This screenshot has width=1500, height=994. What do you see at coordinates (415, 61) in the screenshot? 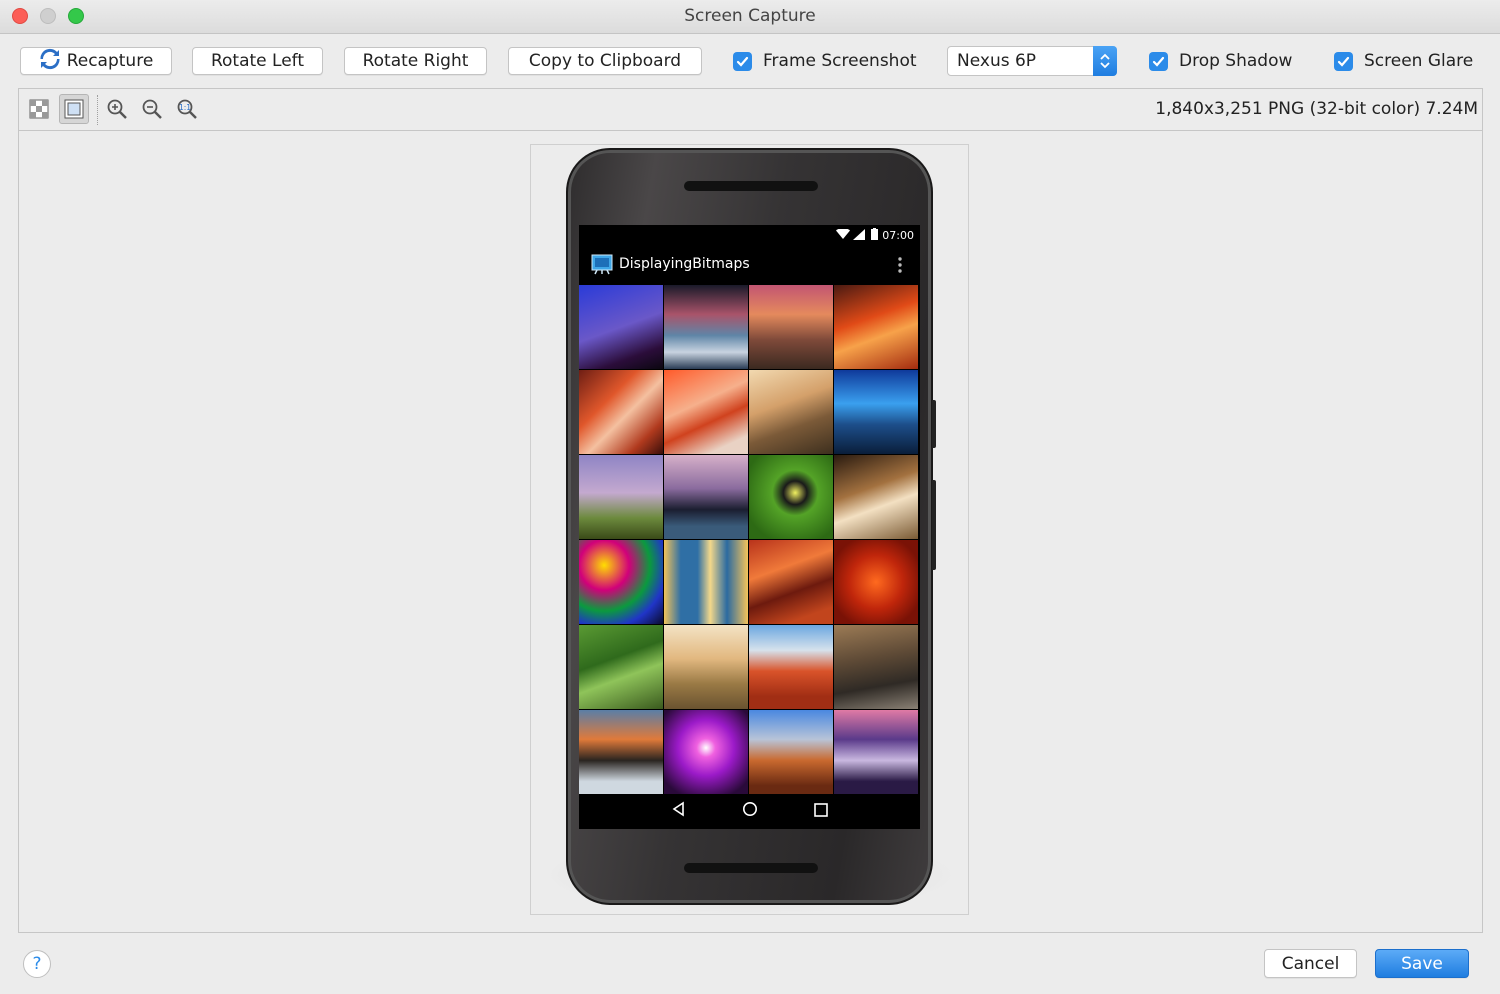
I see `rotate-right-button: Rotate Right` at bounding box center [415, 61].